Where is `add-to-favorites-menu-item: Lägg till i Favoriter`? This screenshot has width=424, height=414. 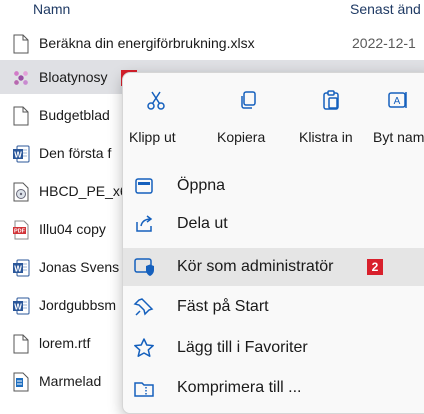 add-to-favorites-menu-item: Lägg till i Favoriter is located at coordinates (273, 348).